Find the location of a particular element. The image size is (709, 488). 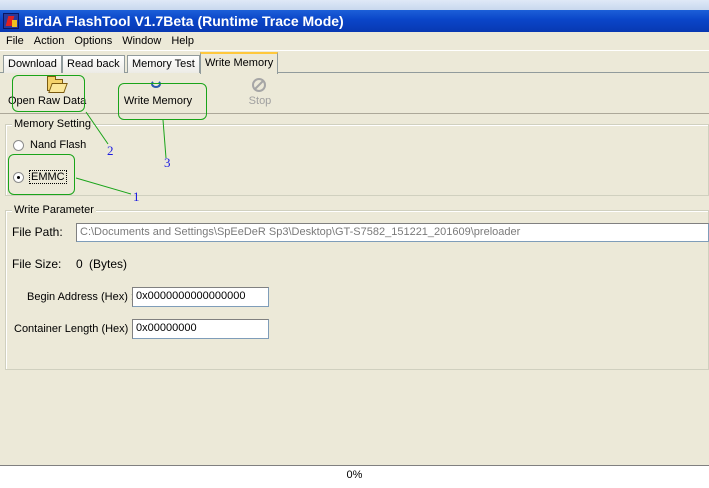

menu-action: Action is located at coordinates (49, 41).